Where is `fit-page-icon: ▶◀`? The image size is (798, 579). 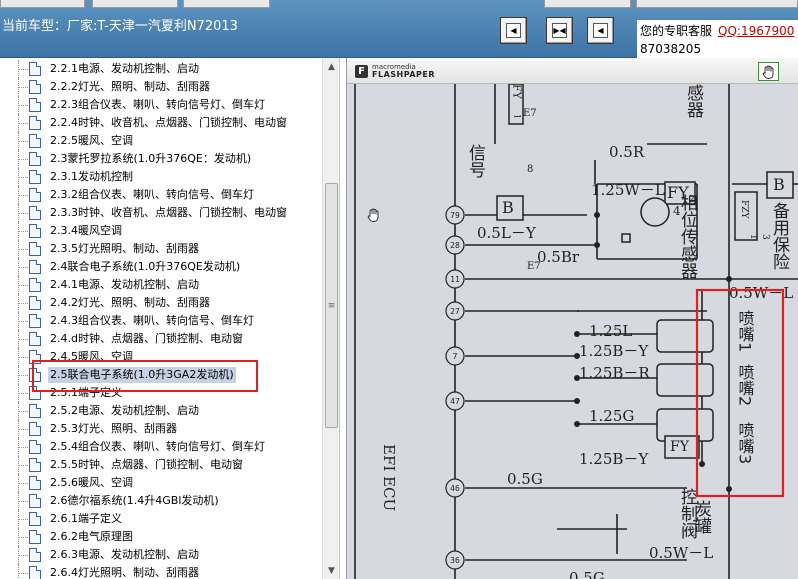
fit-page-icon: ▶◀ is located at coordinates (559, 30).